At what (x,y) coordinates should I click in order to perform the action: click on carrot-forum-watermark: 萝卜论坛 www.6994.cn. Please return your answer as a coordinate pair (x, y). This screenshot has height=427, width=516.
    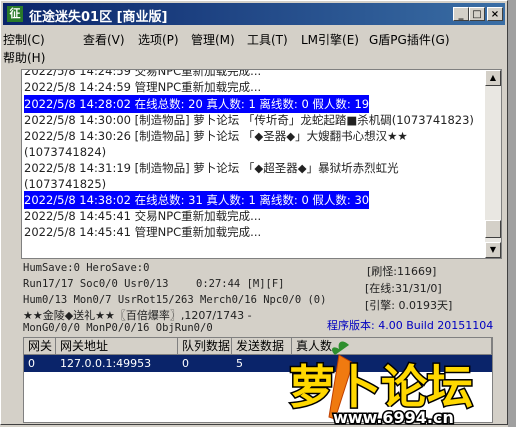
    Looking at the image, I should click on (381, 384).